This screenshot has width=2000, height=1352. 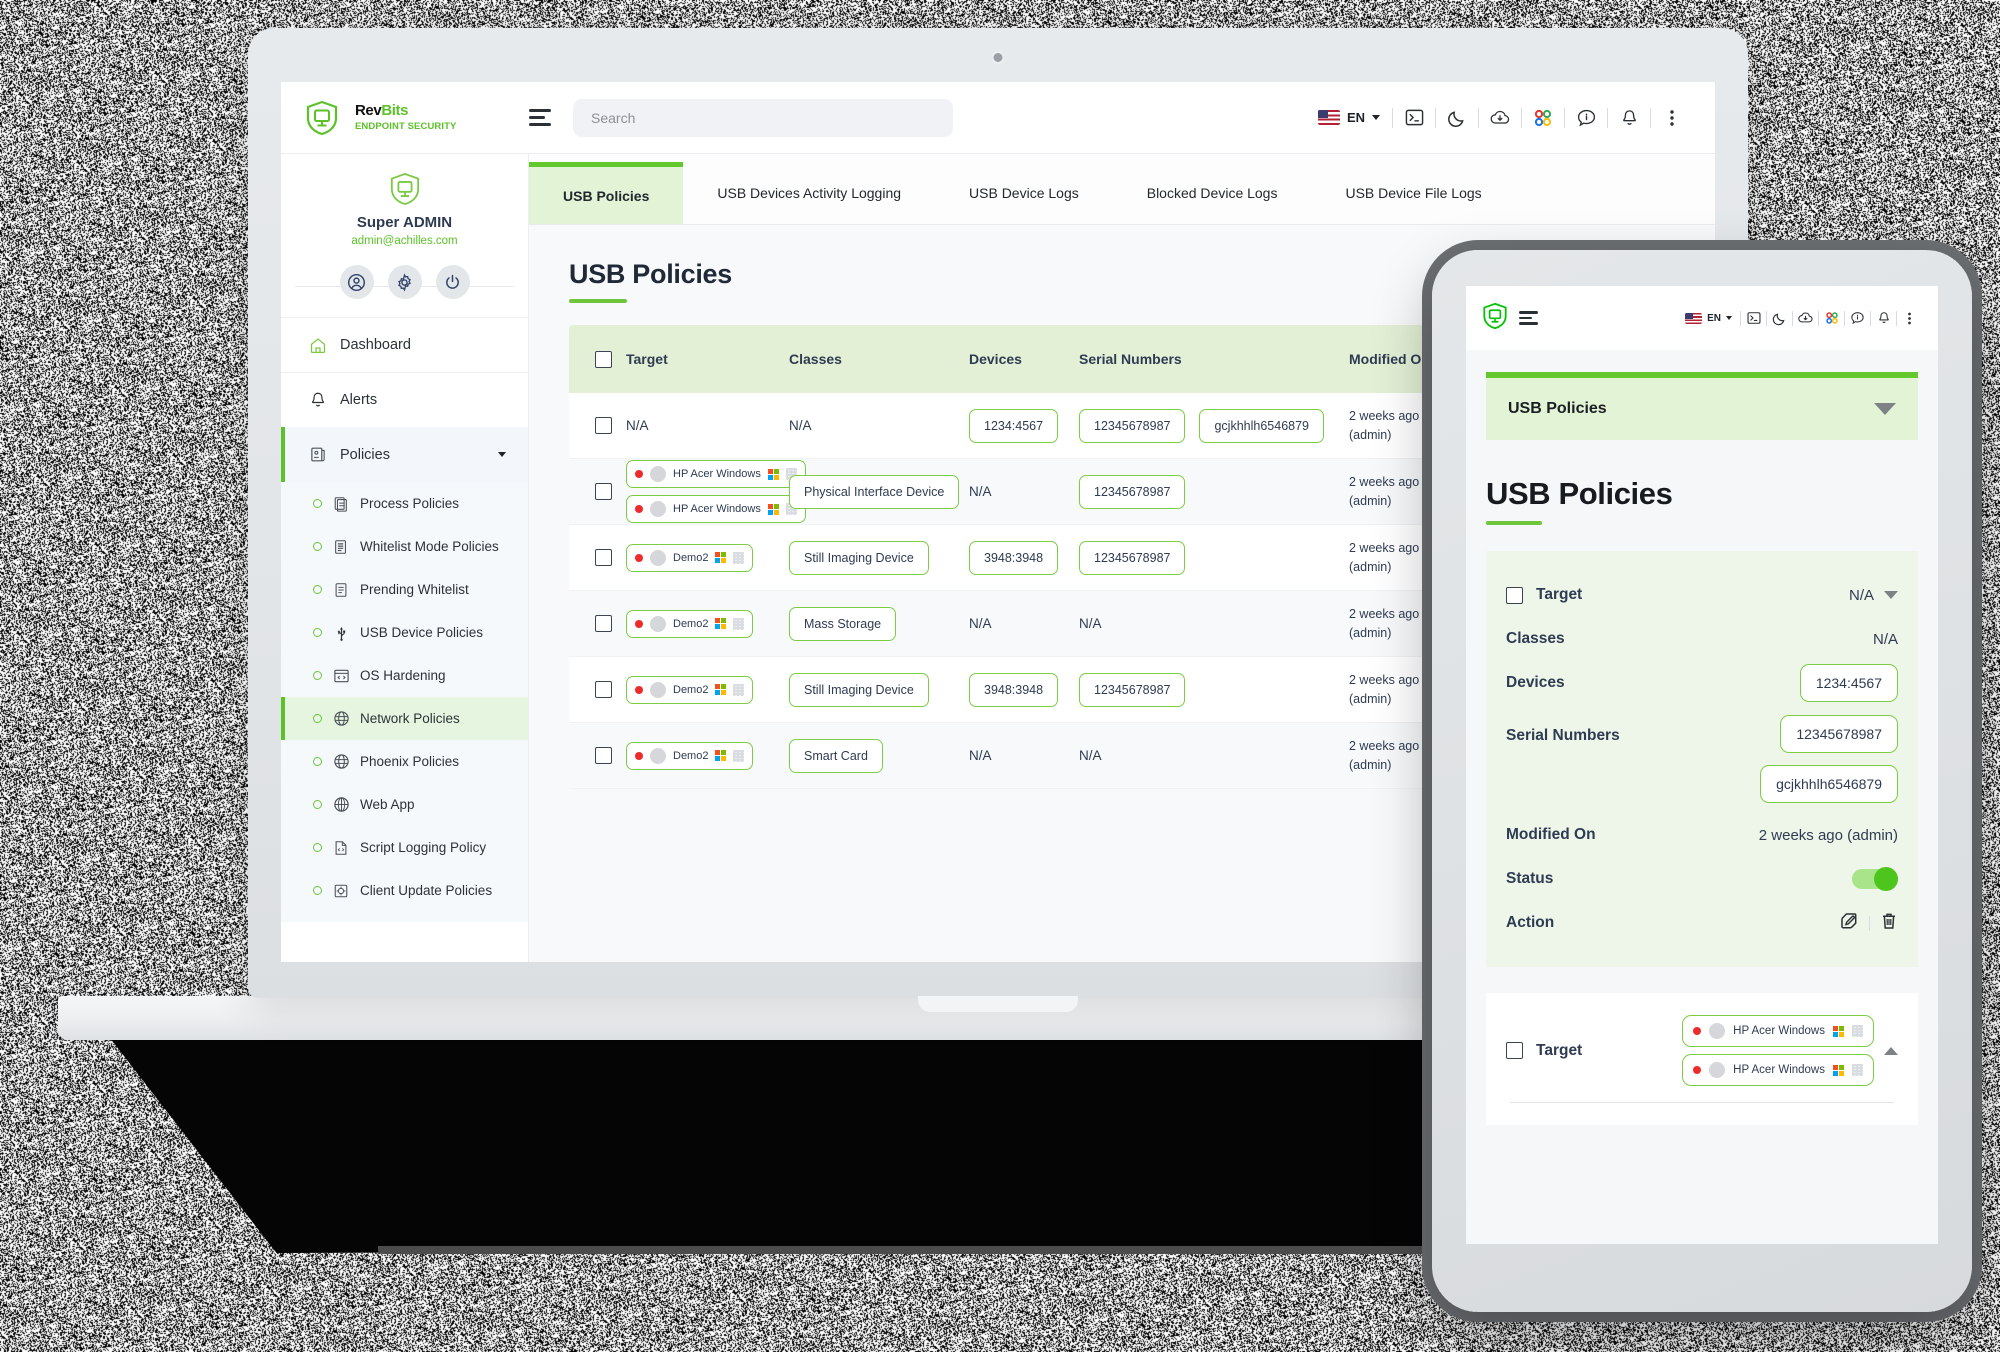 I want to click on modified-text: 2 weeks ago (admin), so click(x=1384, y=689).